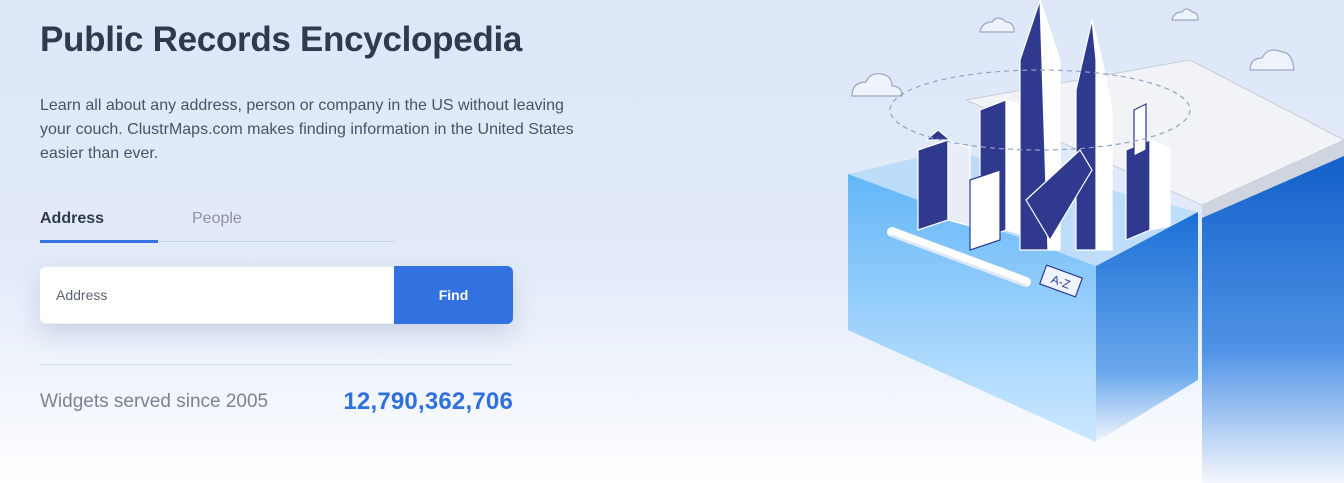  What do you see at coordinates (99, 241) in the screenshot?
I see `active-tab-indicator` at bounding box center [99, 241].